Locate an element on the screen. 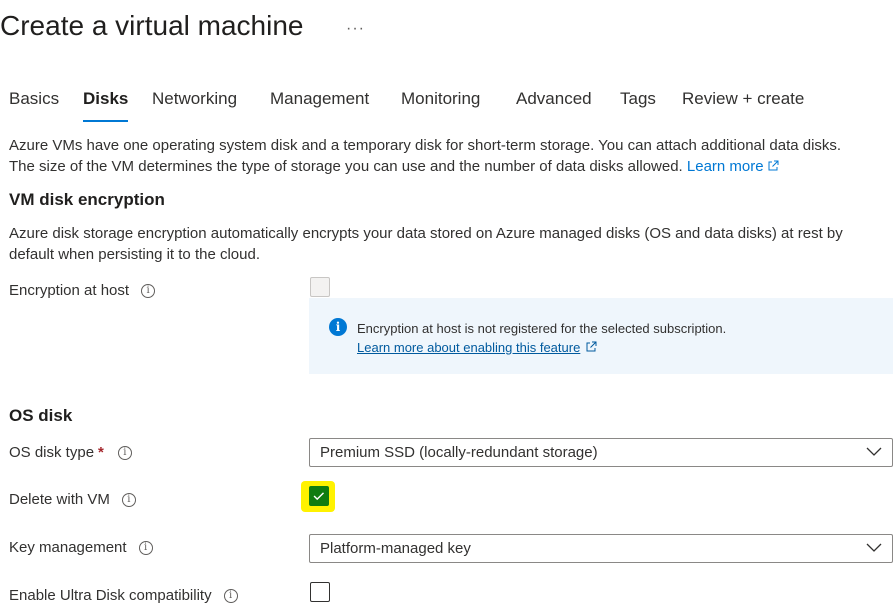  checkmark-icon is located at coordinates (319, 496).